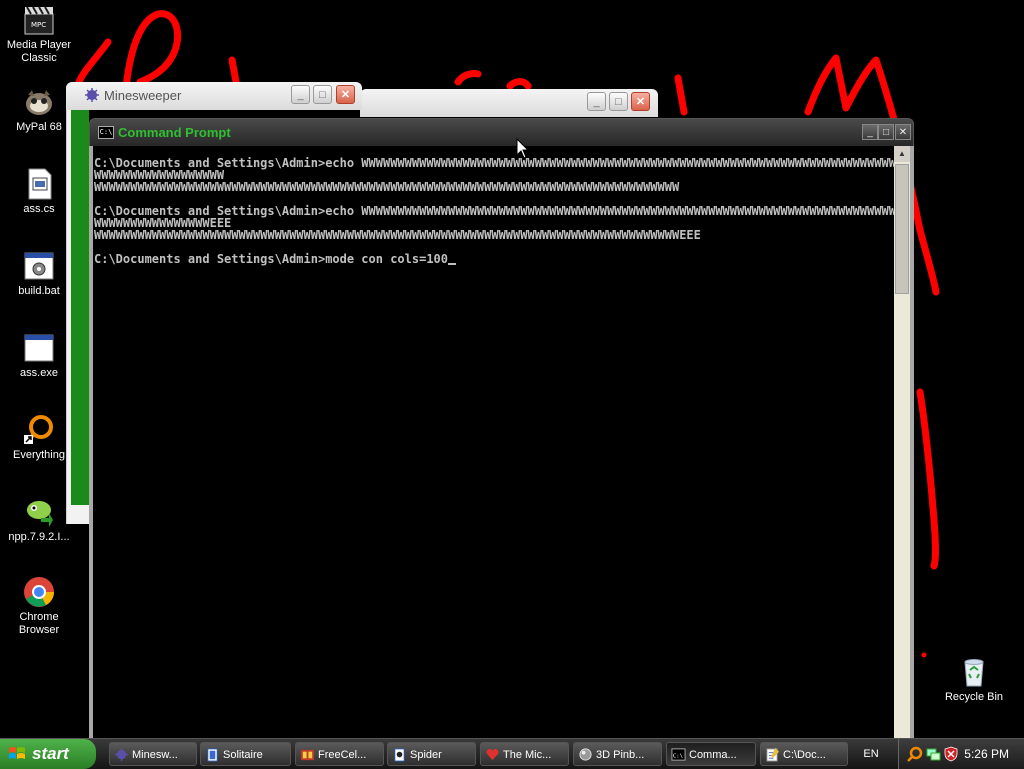 Image resolution: width=1024 pixels, height=769 pixels. What do you see at coordinates (39, 623) in the screenshot?
I see `desktop-icon-label: Chrome Browser` at bounding box center [39, 623].